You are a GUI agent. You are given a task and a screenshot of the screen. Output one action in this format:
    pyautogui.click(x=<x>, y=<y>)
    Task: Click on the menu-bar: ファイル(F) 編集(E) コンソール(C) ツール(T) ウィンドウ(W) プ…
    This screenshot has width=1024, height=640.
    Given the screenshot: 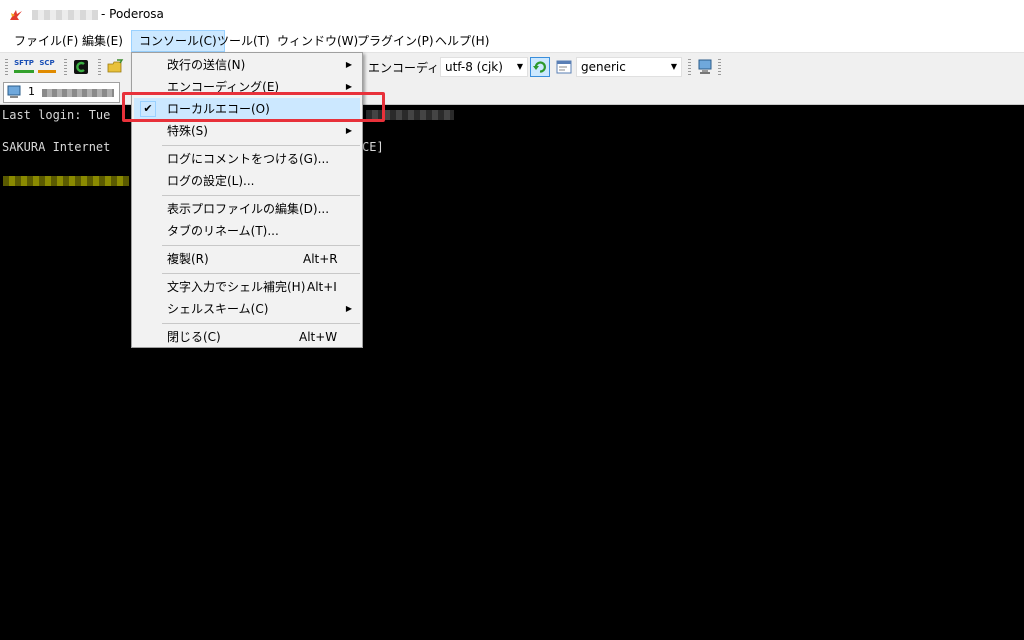 What is the action you would take?
    pyautogui.click(x=512, y=41)
    